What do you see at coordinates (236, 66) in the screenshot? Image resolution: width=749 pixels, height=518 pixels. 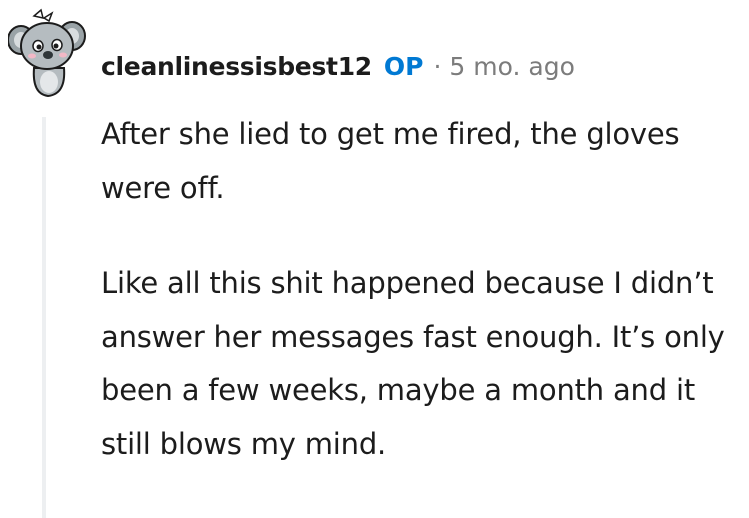 I see `comment-author-link: cleanlinessisbest12` at bounding box center [236, 66].